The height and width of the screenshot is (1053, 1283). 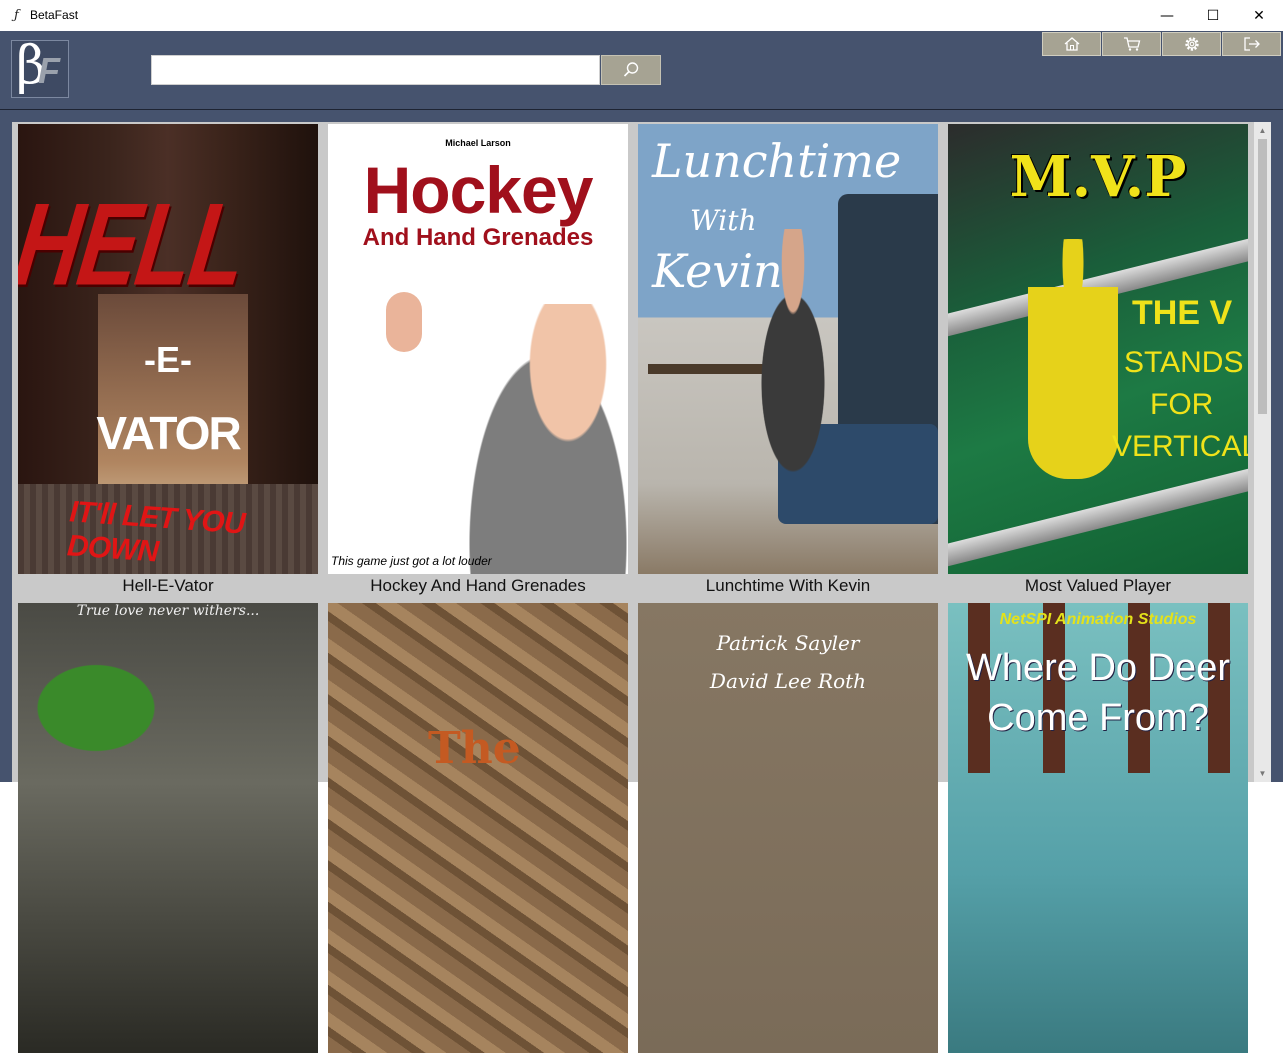 I want to click on logo-f: F, so click(x=49, y=70).